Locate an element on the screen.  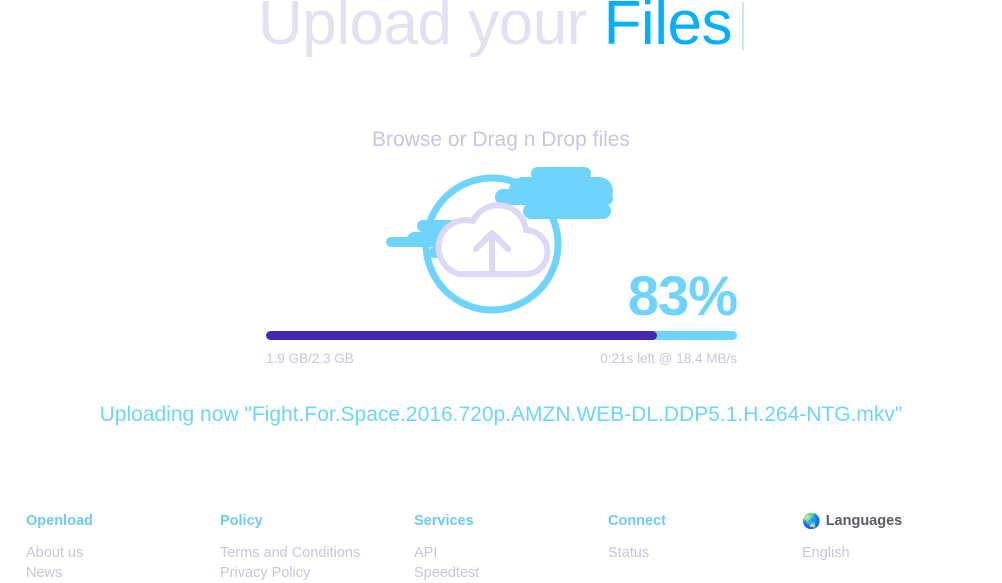
footer-heading-languages: 🌏 Languages is located at coordinates (902, 521).